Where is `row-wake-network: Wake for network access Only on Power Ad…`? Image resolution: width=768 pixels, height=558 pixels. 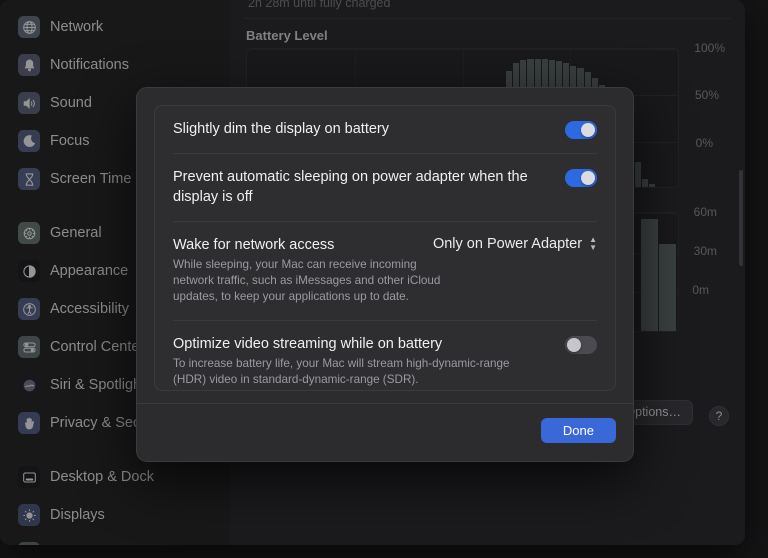 row-wake-network: Wake for network access Only on Power Ad… is located at coordinates (385, 271).